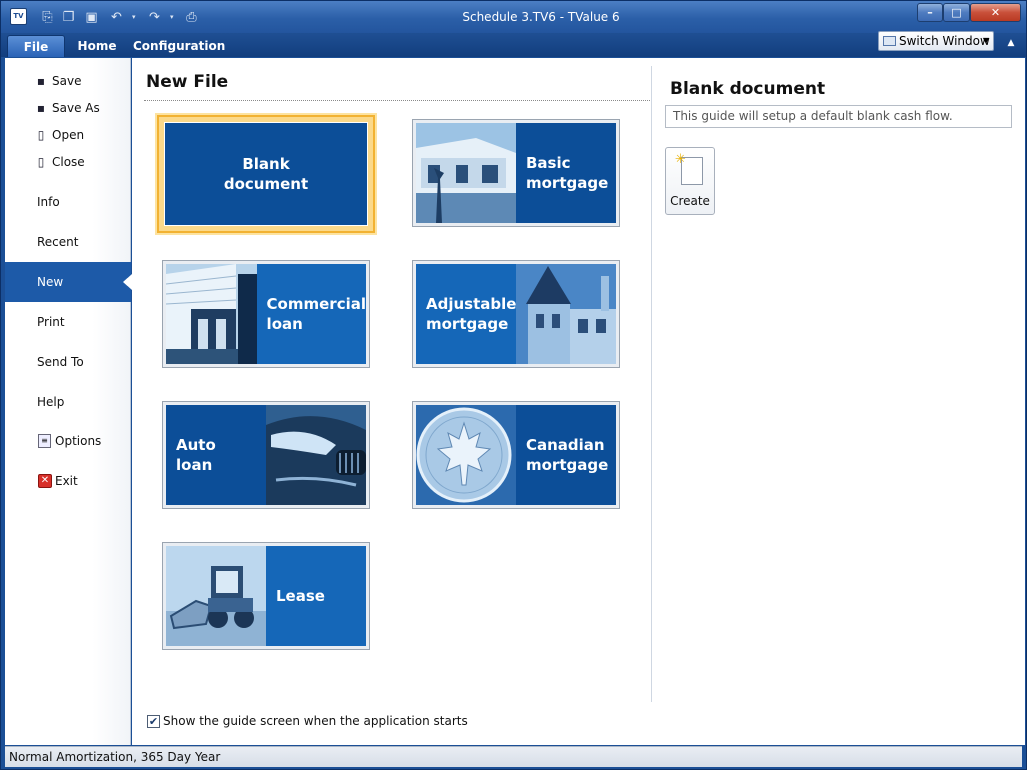 Image resolution: width=1027 pixels, height=770 pixels. I want to click on ribbon-tab-bar: File Home Configuration, so click(513, 45).